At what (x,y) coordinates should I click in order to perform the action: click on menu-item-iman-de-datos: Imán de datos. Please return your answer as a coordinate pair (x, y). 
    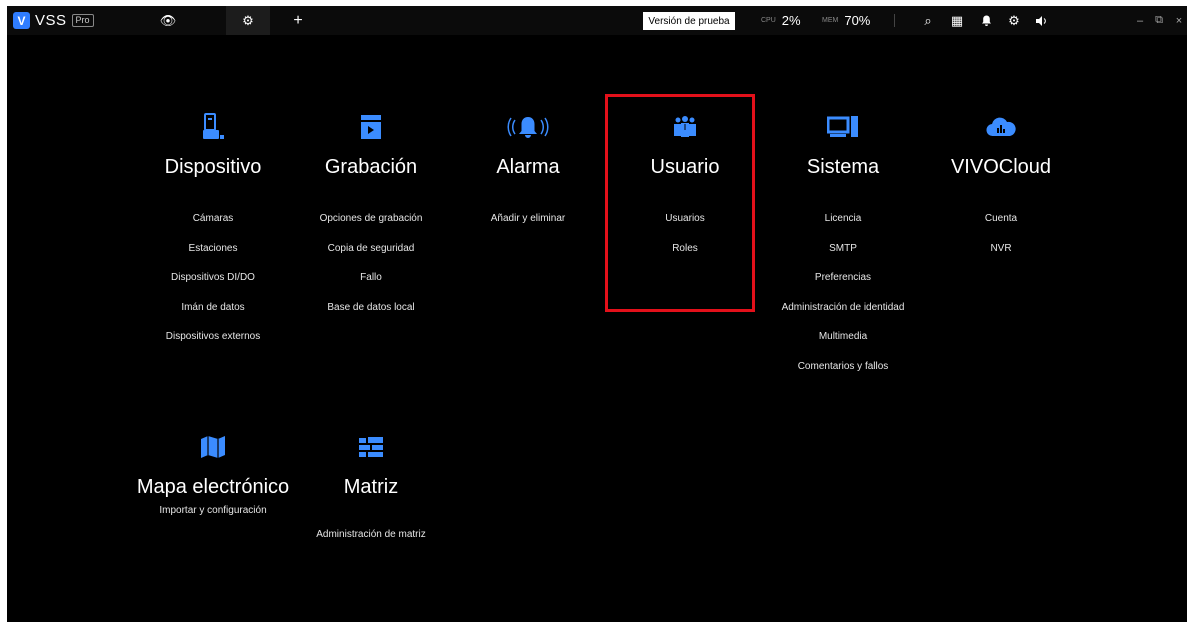
    Looking at the image, I should click on (213, 317).